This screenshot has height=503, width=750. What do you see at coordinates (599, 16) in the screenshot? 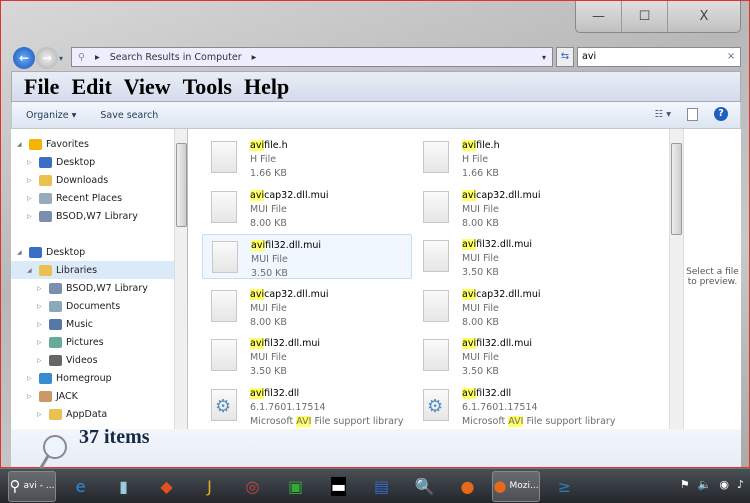
I see `minimize-button: —` at bounding box center [599, 16].